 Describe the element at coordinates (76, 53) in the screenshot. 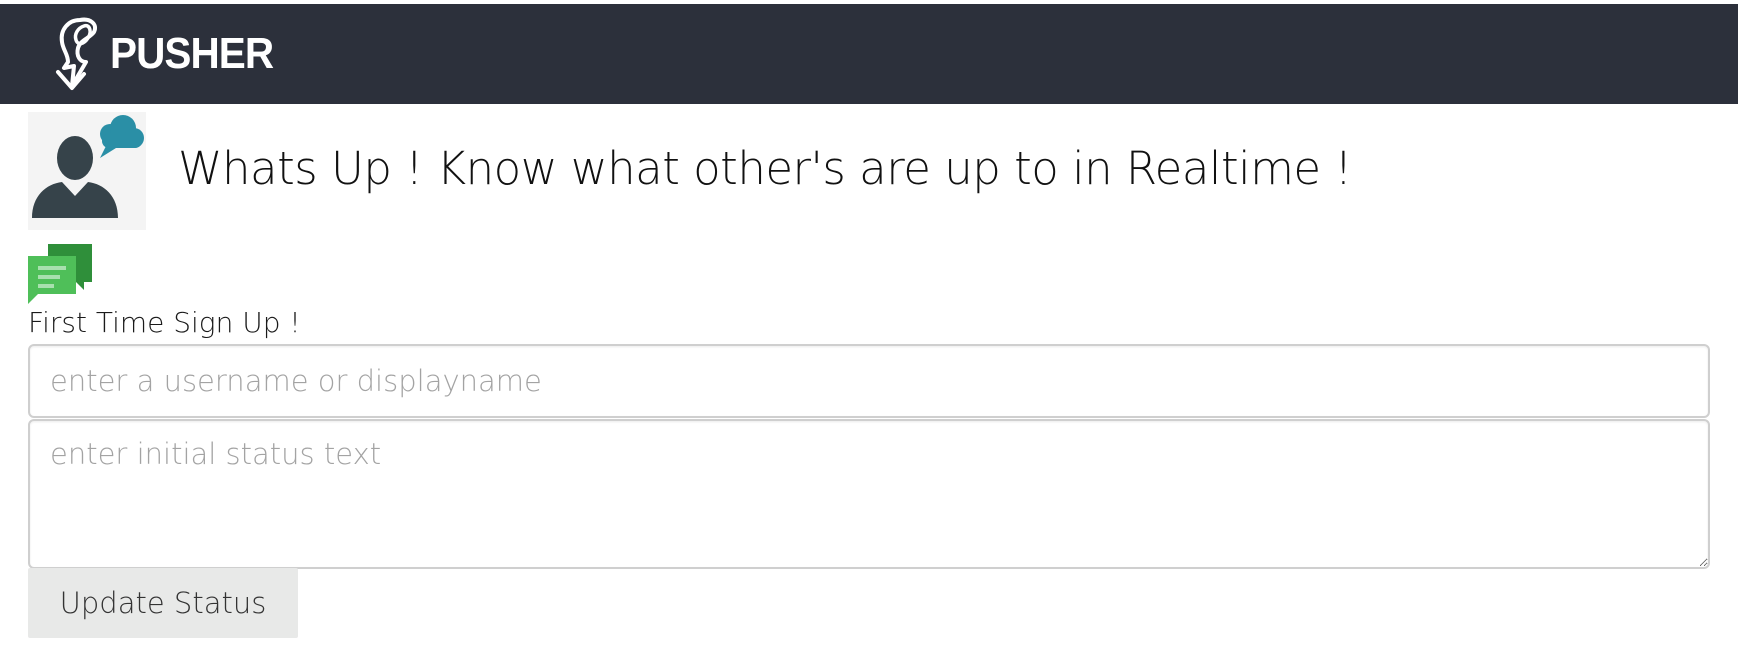

I see `pusher-logo-icon` at that location.